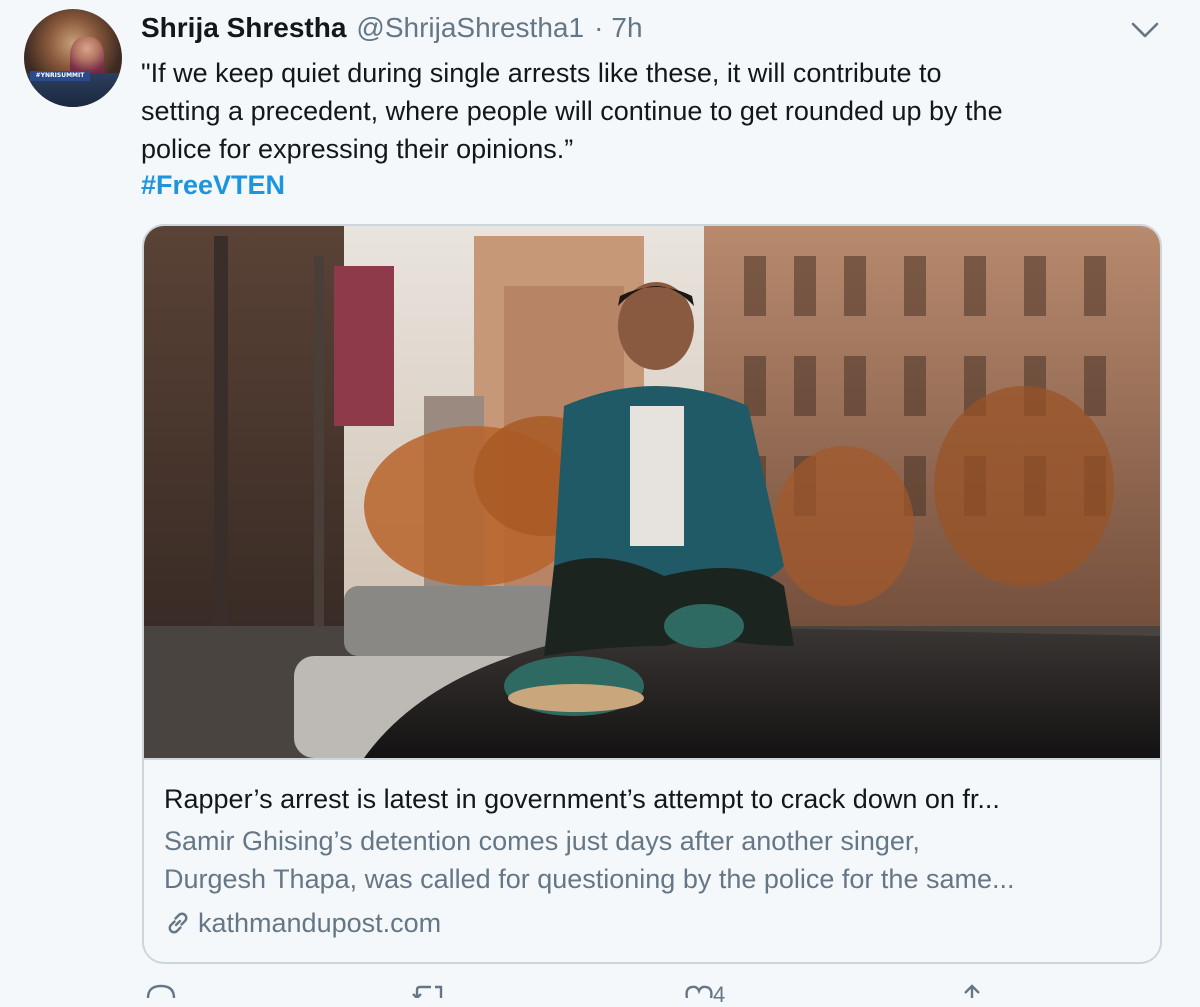 This screenshot has height=1007, width=1200. I want to click on reply-icon, so click(161, 991).